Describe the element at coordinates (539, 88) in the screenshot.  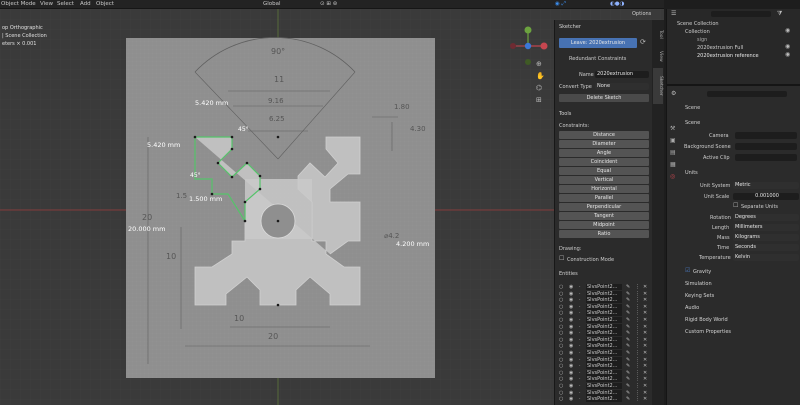
I see `camera-view-icon: ⌬` at that location.